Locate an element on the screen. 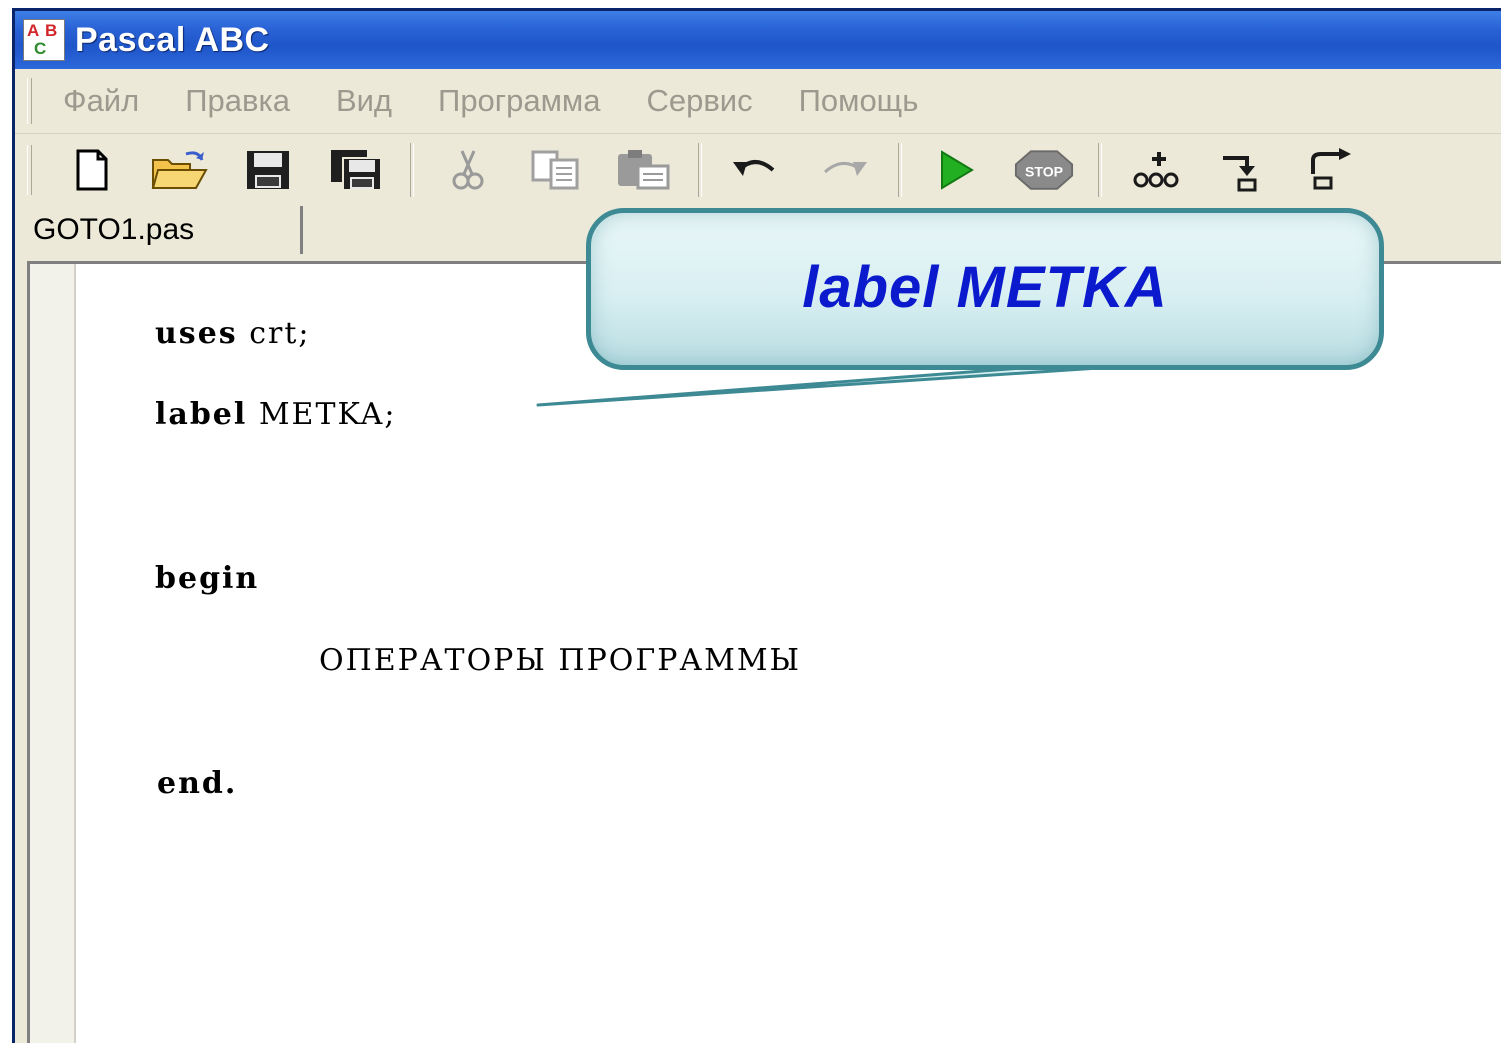 The width and height of the screenshot is (1501, 1043). run-button is located at coordinates (956, 170).